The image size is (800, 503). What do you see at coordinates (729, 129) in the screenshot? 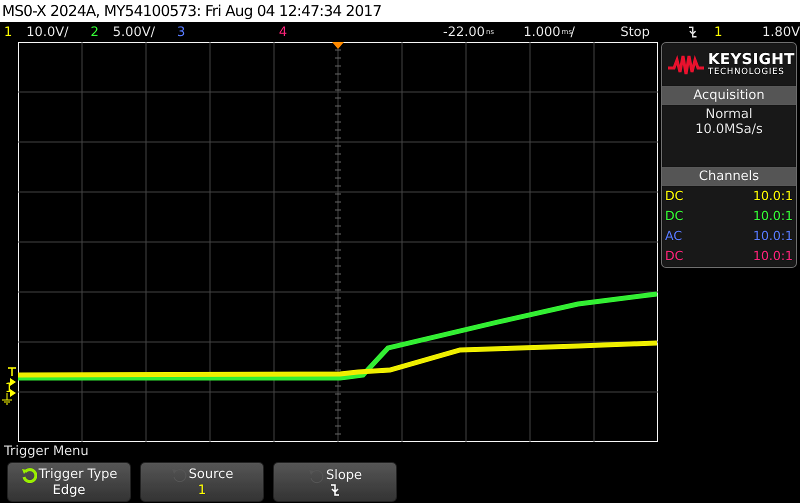
I see `sample-rate: 10.0MSa/s` at bounding box center [729, 129].